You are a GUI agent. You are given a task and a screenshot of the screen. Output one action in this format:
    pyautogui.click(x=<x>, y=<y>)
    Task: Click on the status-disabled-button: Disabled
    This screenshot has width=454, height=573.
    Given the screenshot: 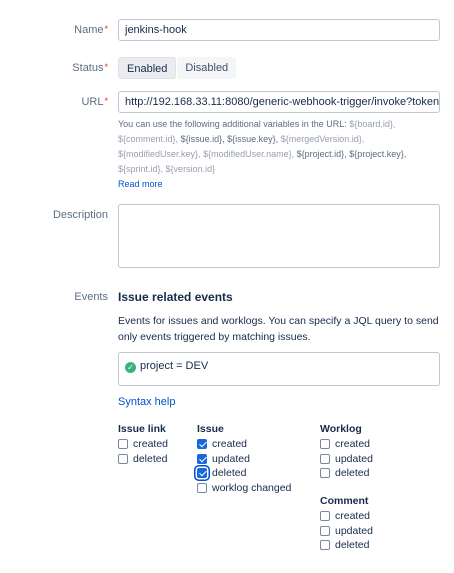 What is the action you would take?
    pyautogui.click(x=207, y=68)
    